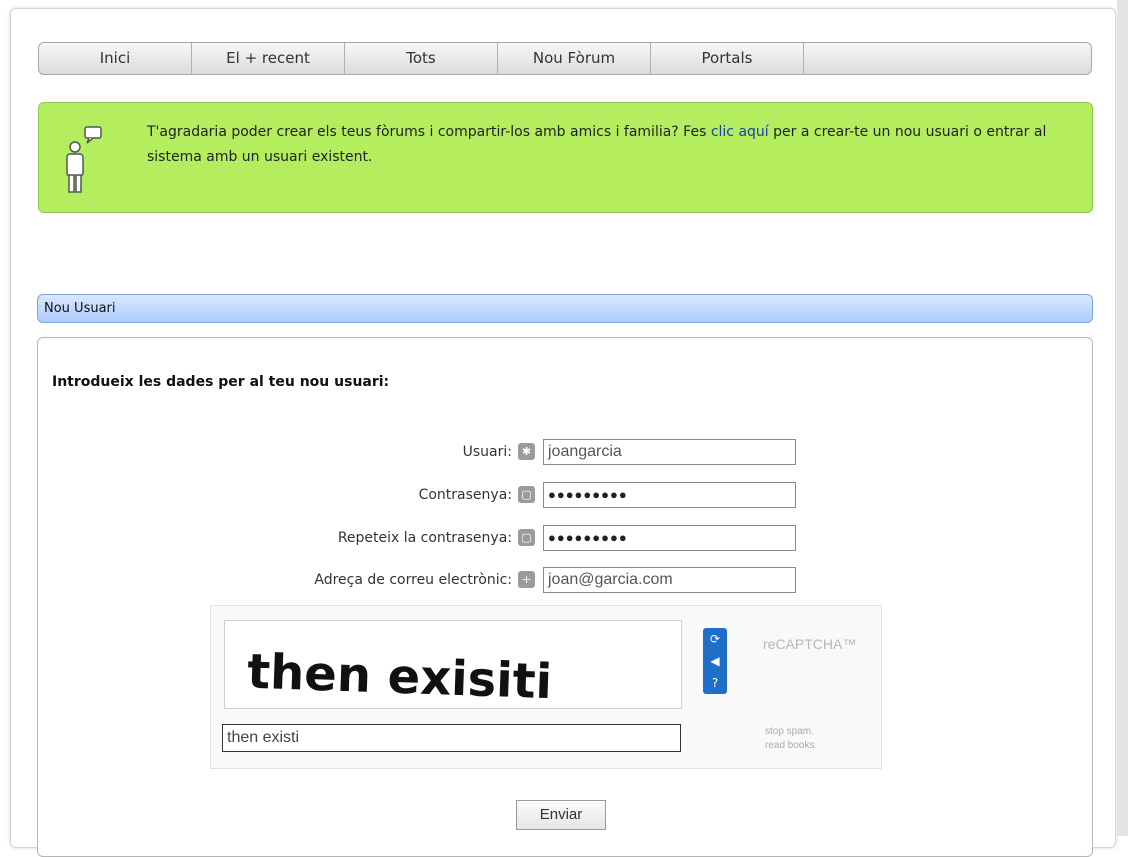  What do you see at coordinates (1122, 418) in the screenshot?
I see `window-scrollbar` at bounding box center [1122, 418].